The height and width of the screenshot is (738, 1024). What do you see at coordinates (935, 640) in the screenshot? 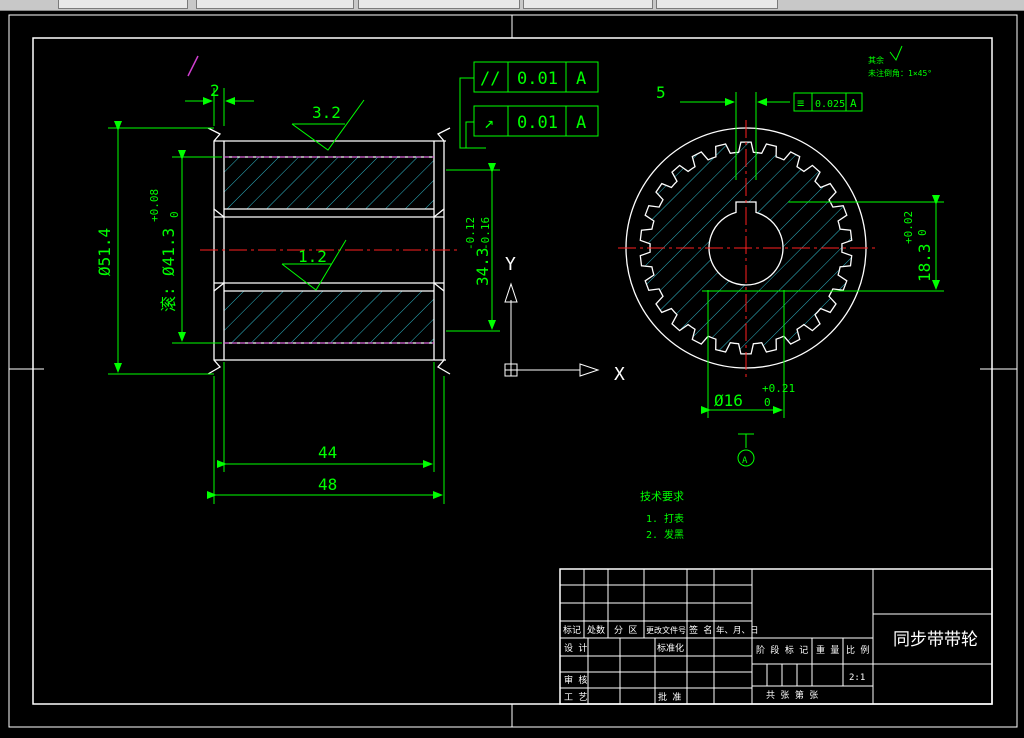
I see `drawing-title: 同步带带轮` at bounding box center [935, 640].